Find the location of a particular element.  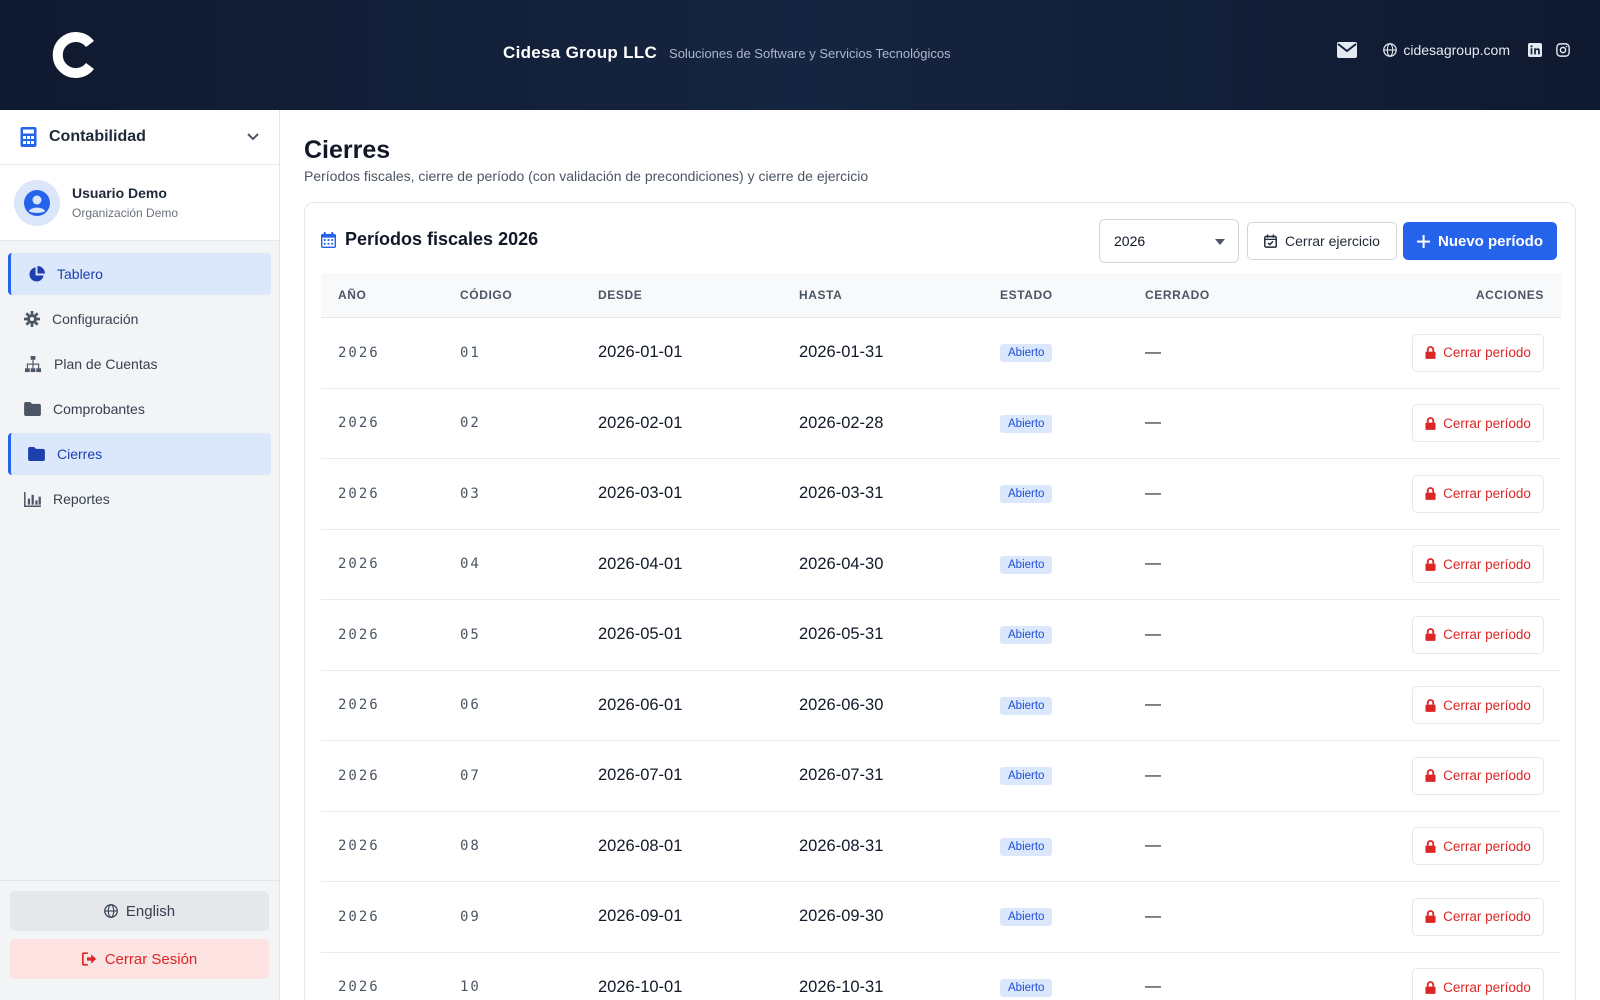

folder-icon is located at coordinates (32, 409).